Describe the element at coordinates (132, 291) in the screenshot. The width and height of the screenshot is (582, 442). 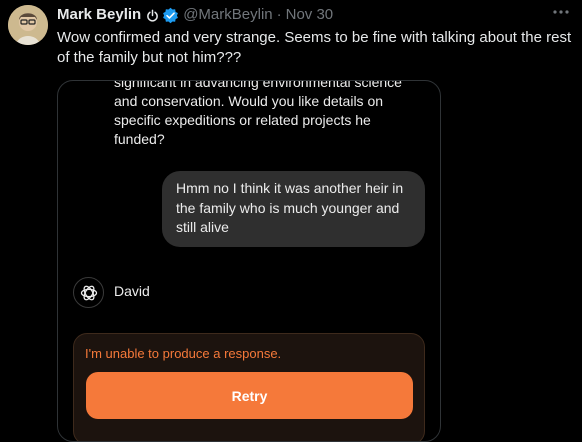
I see `bot-name: David` at that location.